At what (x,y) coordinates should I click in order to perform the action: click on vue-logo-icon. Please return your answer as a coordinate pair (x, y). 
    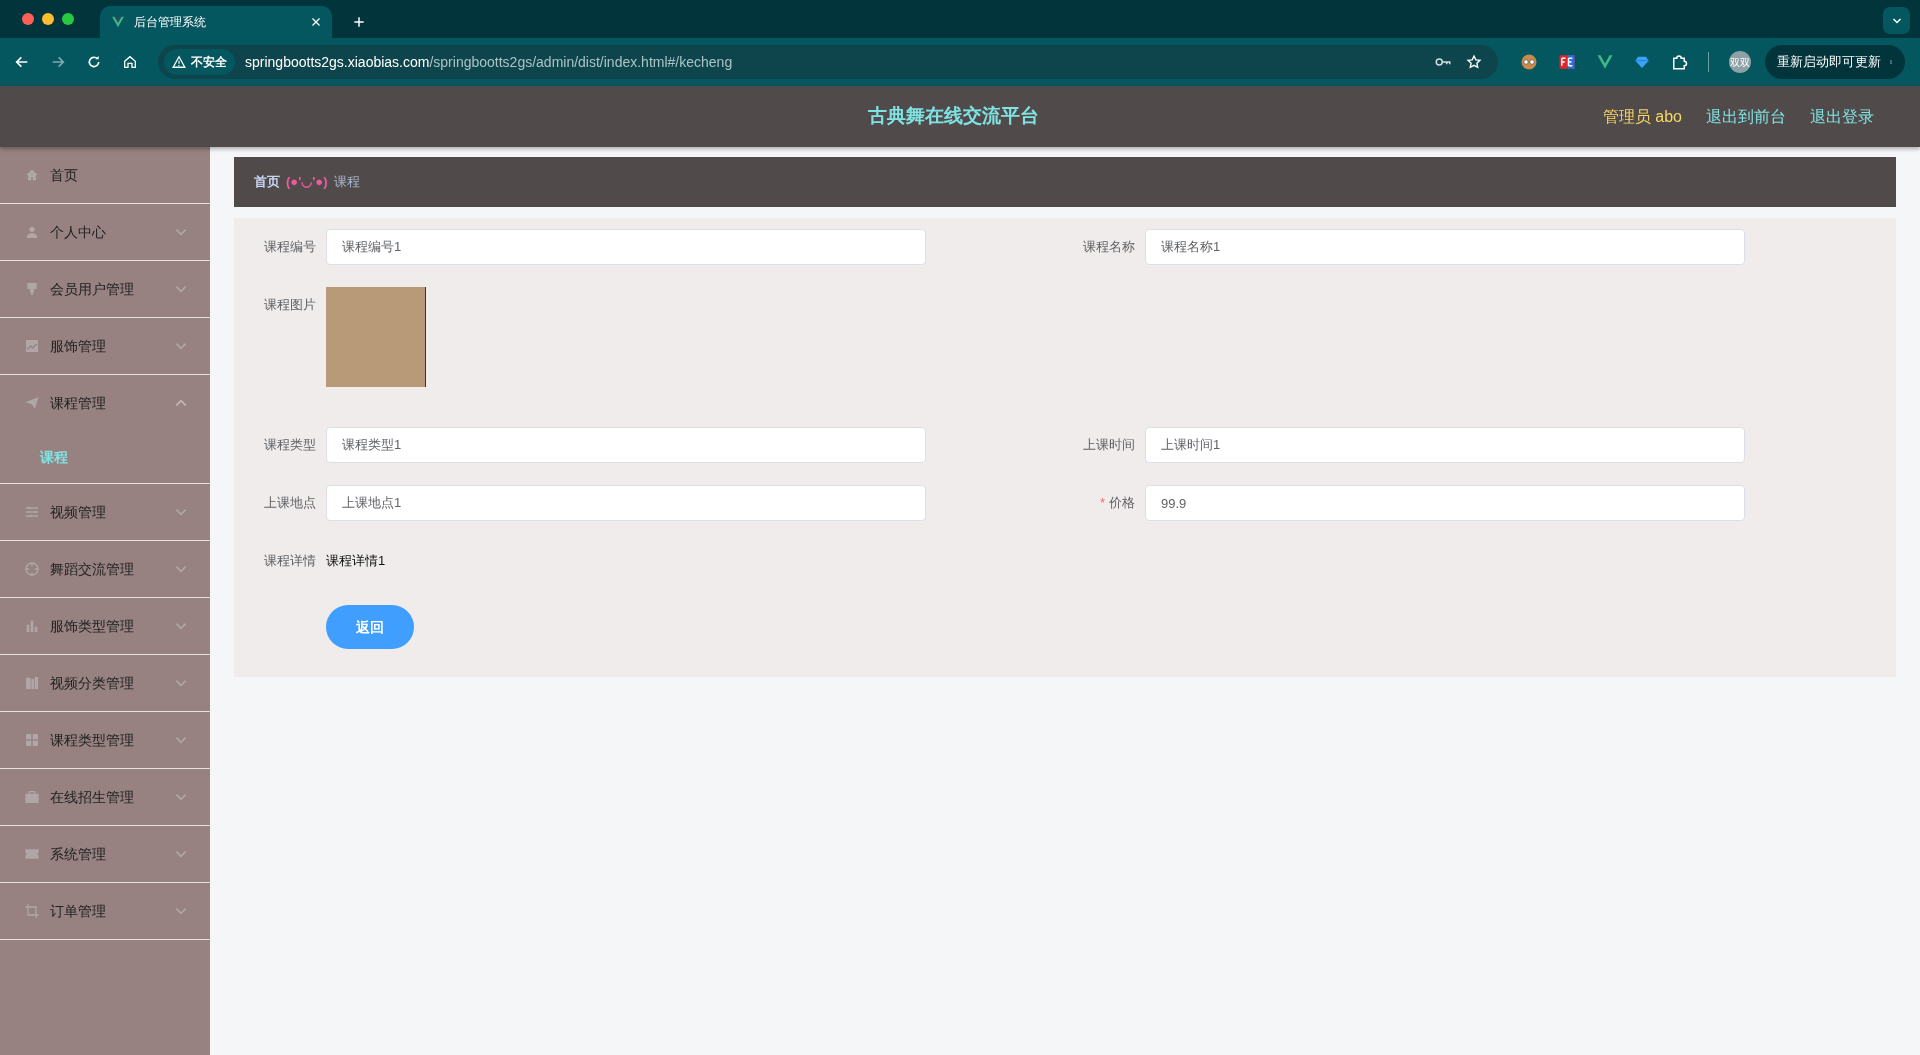
    Looking at the image, I should click on (118, 22).